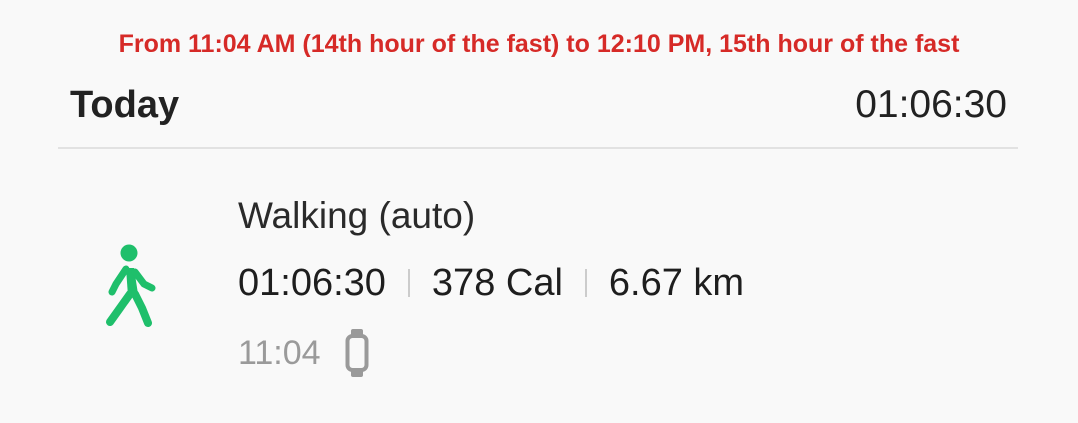 This screenshot has width=1078, height=423. I want to click on activity-distance: 6.67 km, so click(676, 282).